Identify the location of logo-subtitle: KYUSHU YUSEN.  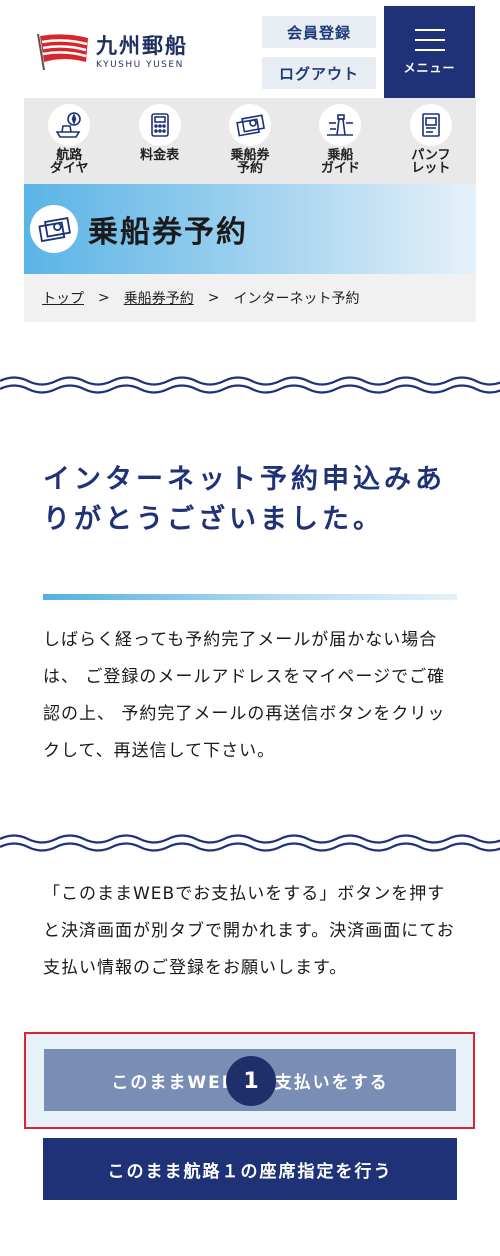
(140, 65).